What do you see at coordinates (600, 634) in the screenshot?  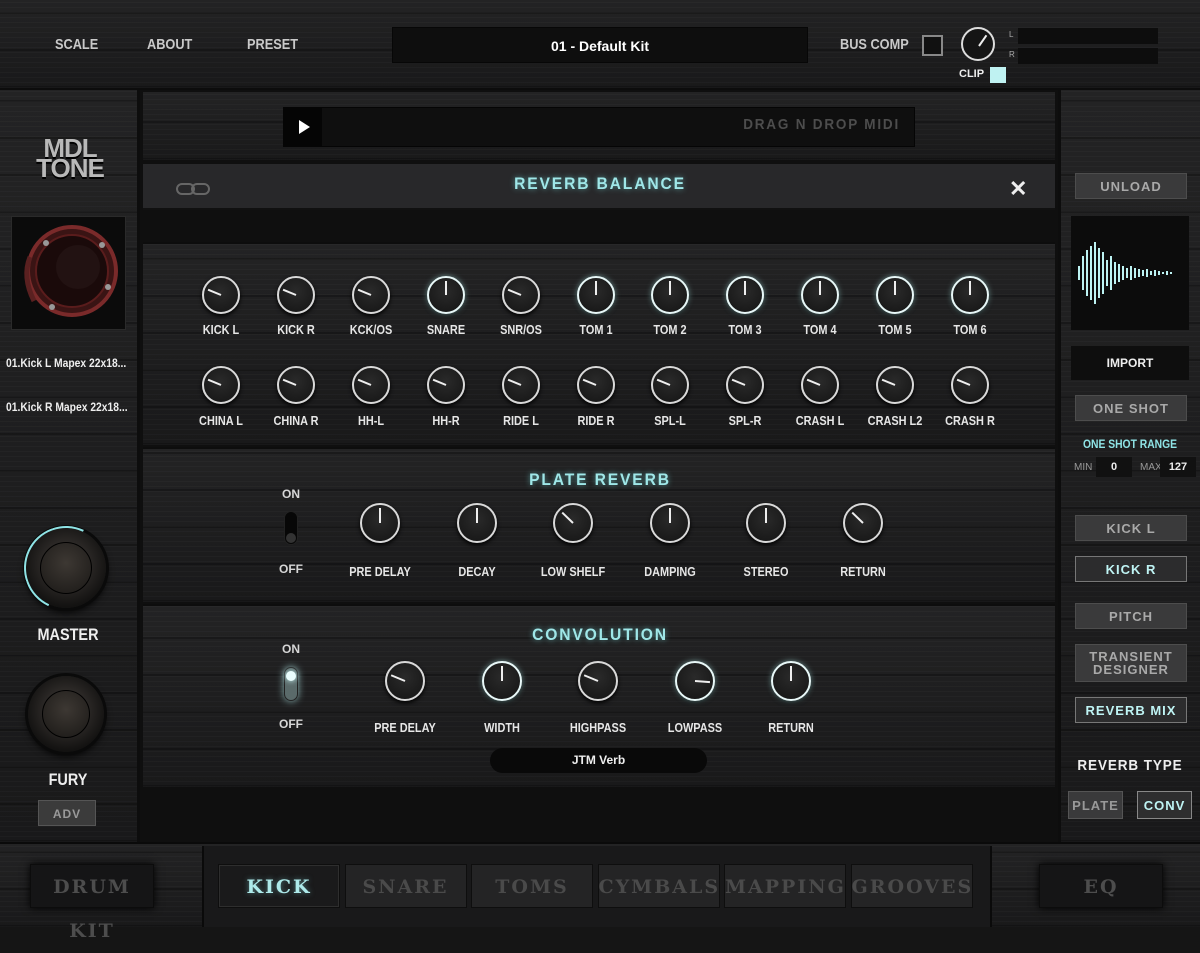 I see `convolution-title: CONVOLUTION` at bounding box center [600, 634].